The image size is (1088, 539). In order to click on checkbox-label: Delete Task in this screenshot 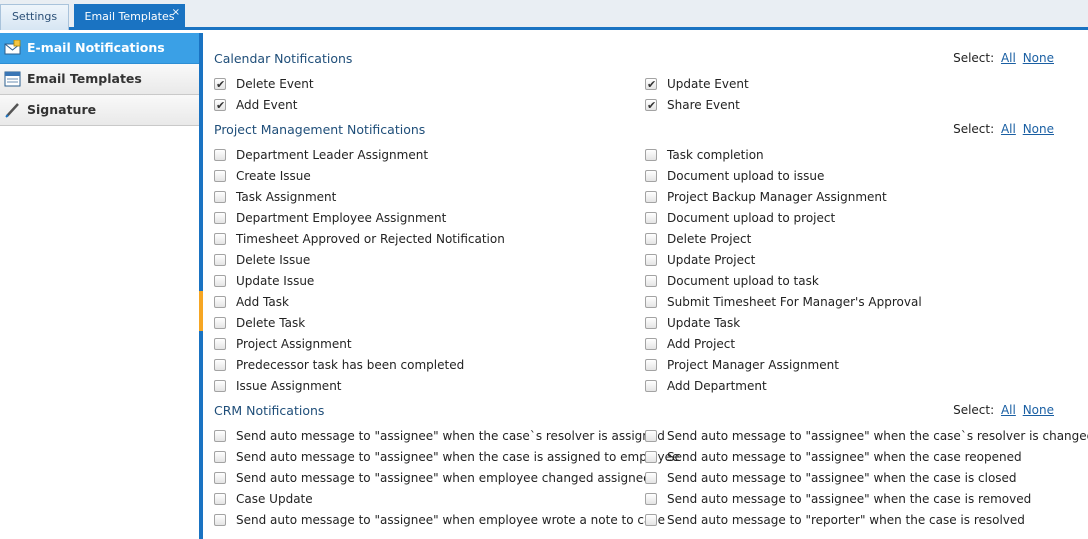, I will do `click(271, 323)`.